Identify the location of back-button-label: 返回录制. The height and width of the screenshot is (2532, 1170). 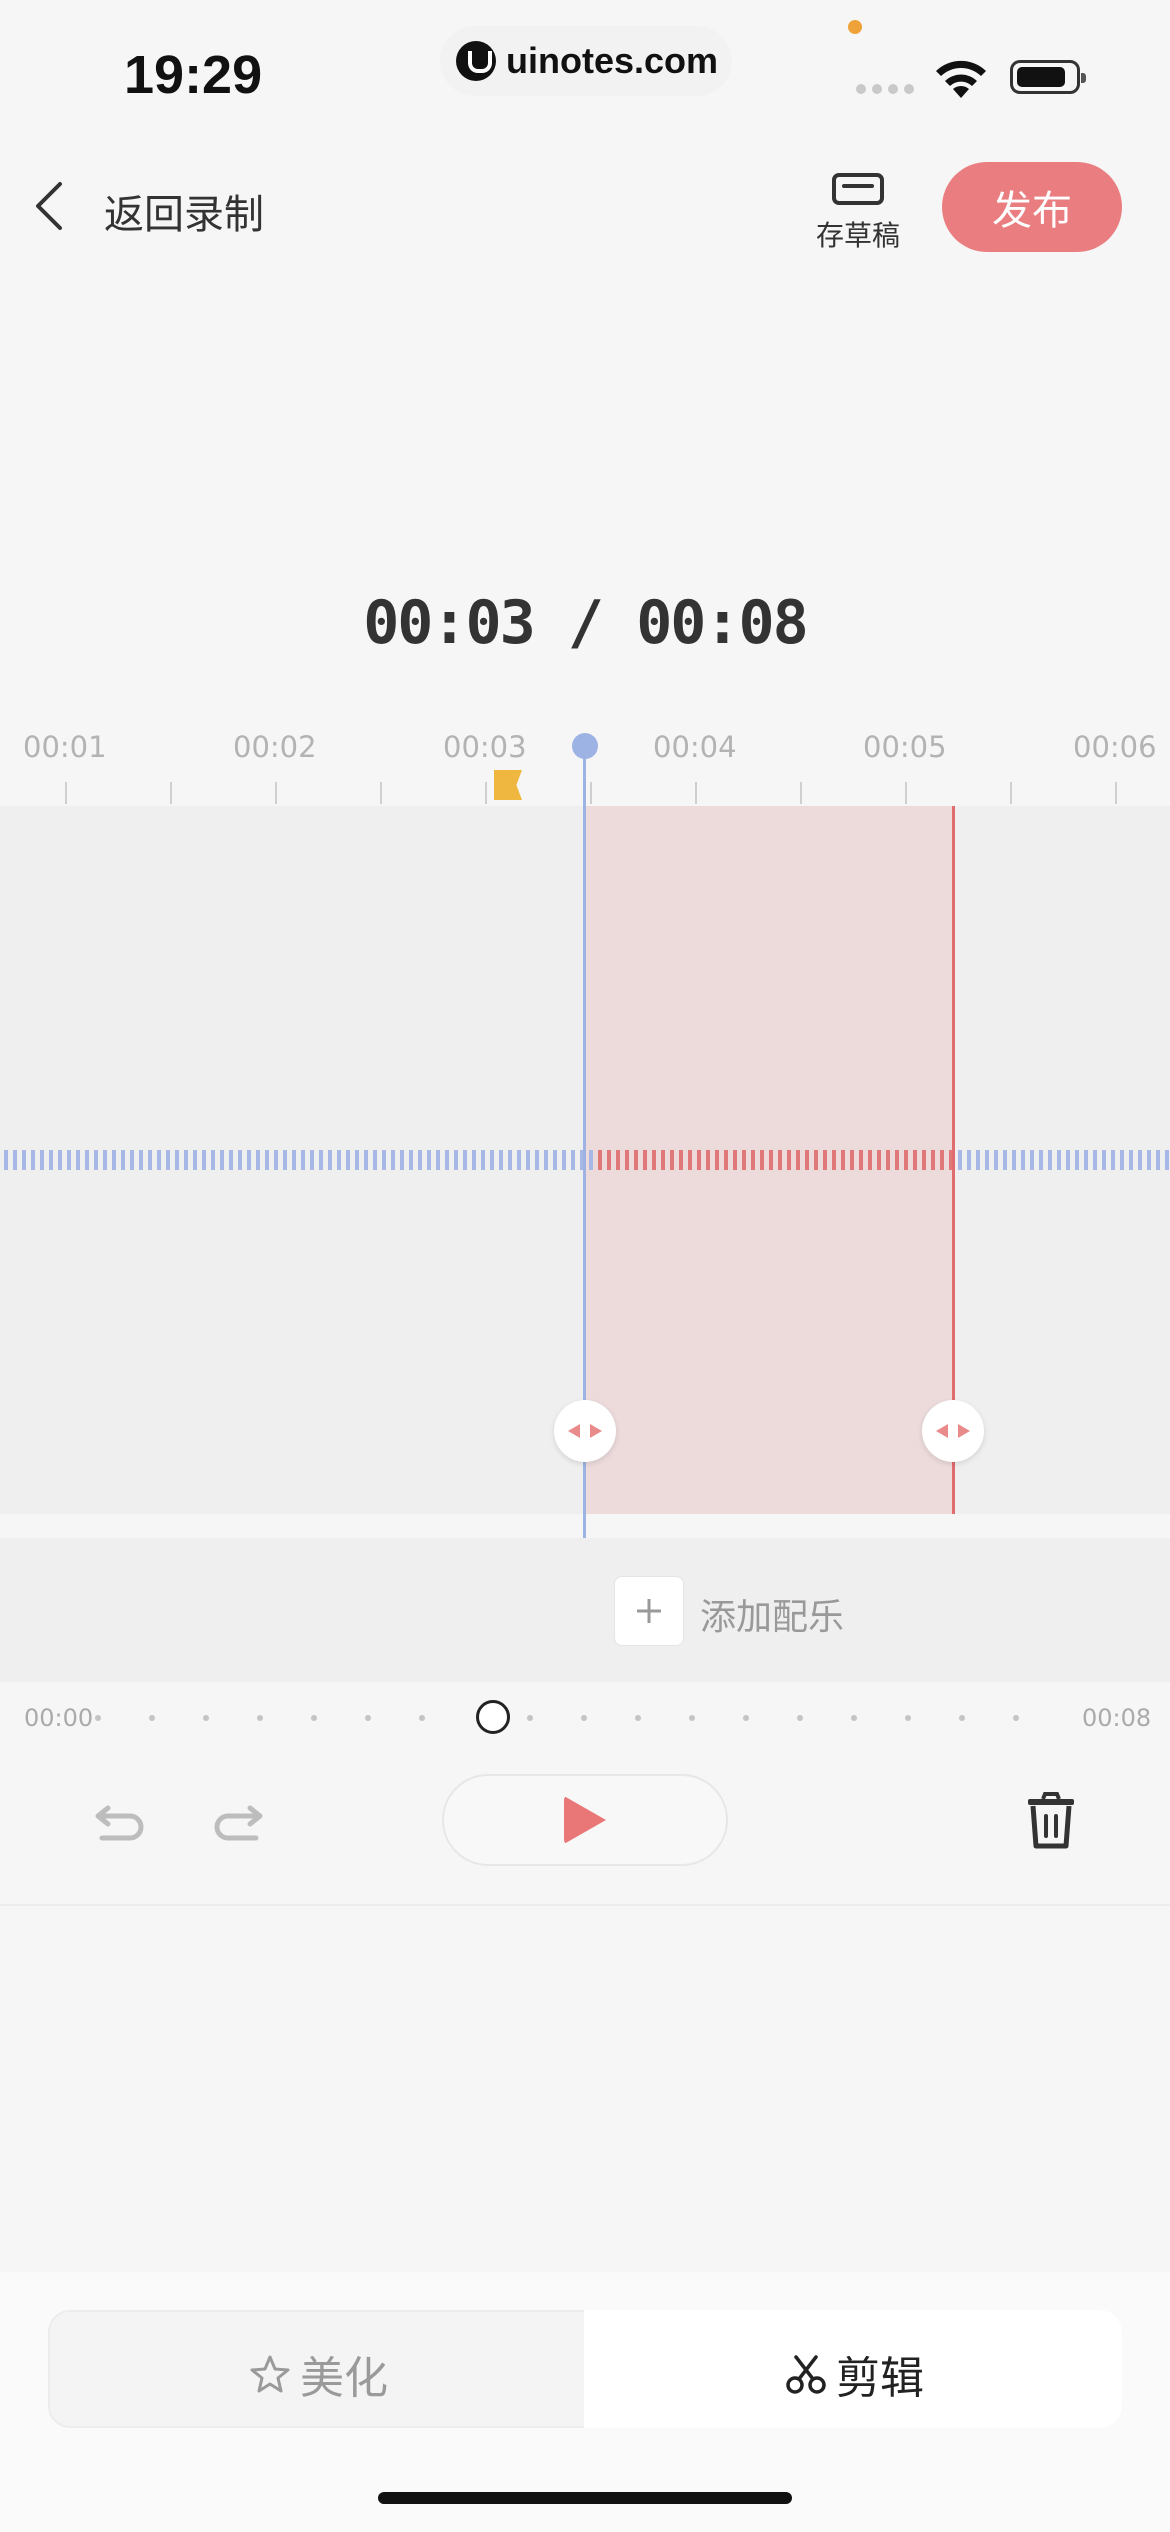
(184, 211).